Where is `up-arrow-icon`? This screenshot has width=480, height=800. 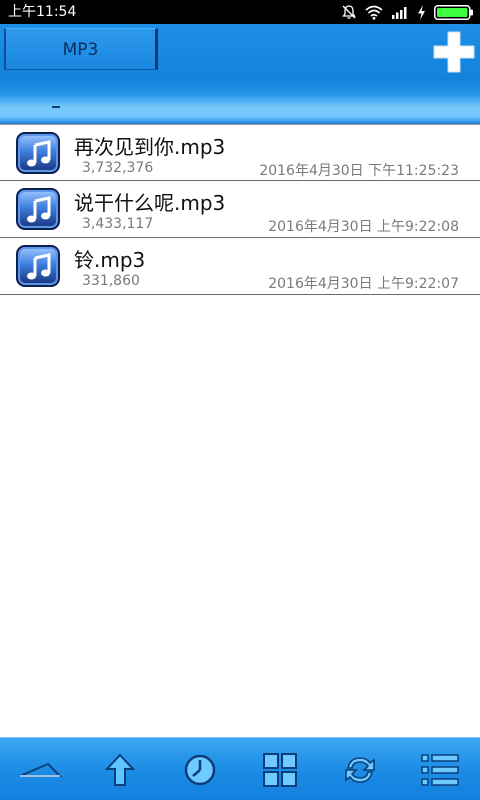 up-arrow-icon is located at coordinates (120, 769).